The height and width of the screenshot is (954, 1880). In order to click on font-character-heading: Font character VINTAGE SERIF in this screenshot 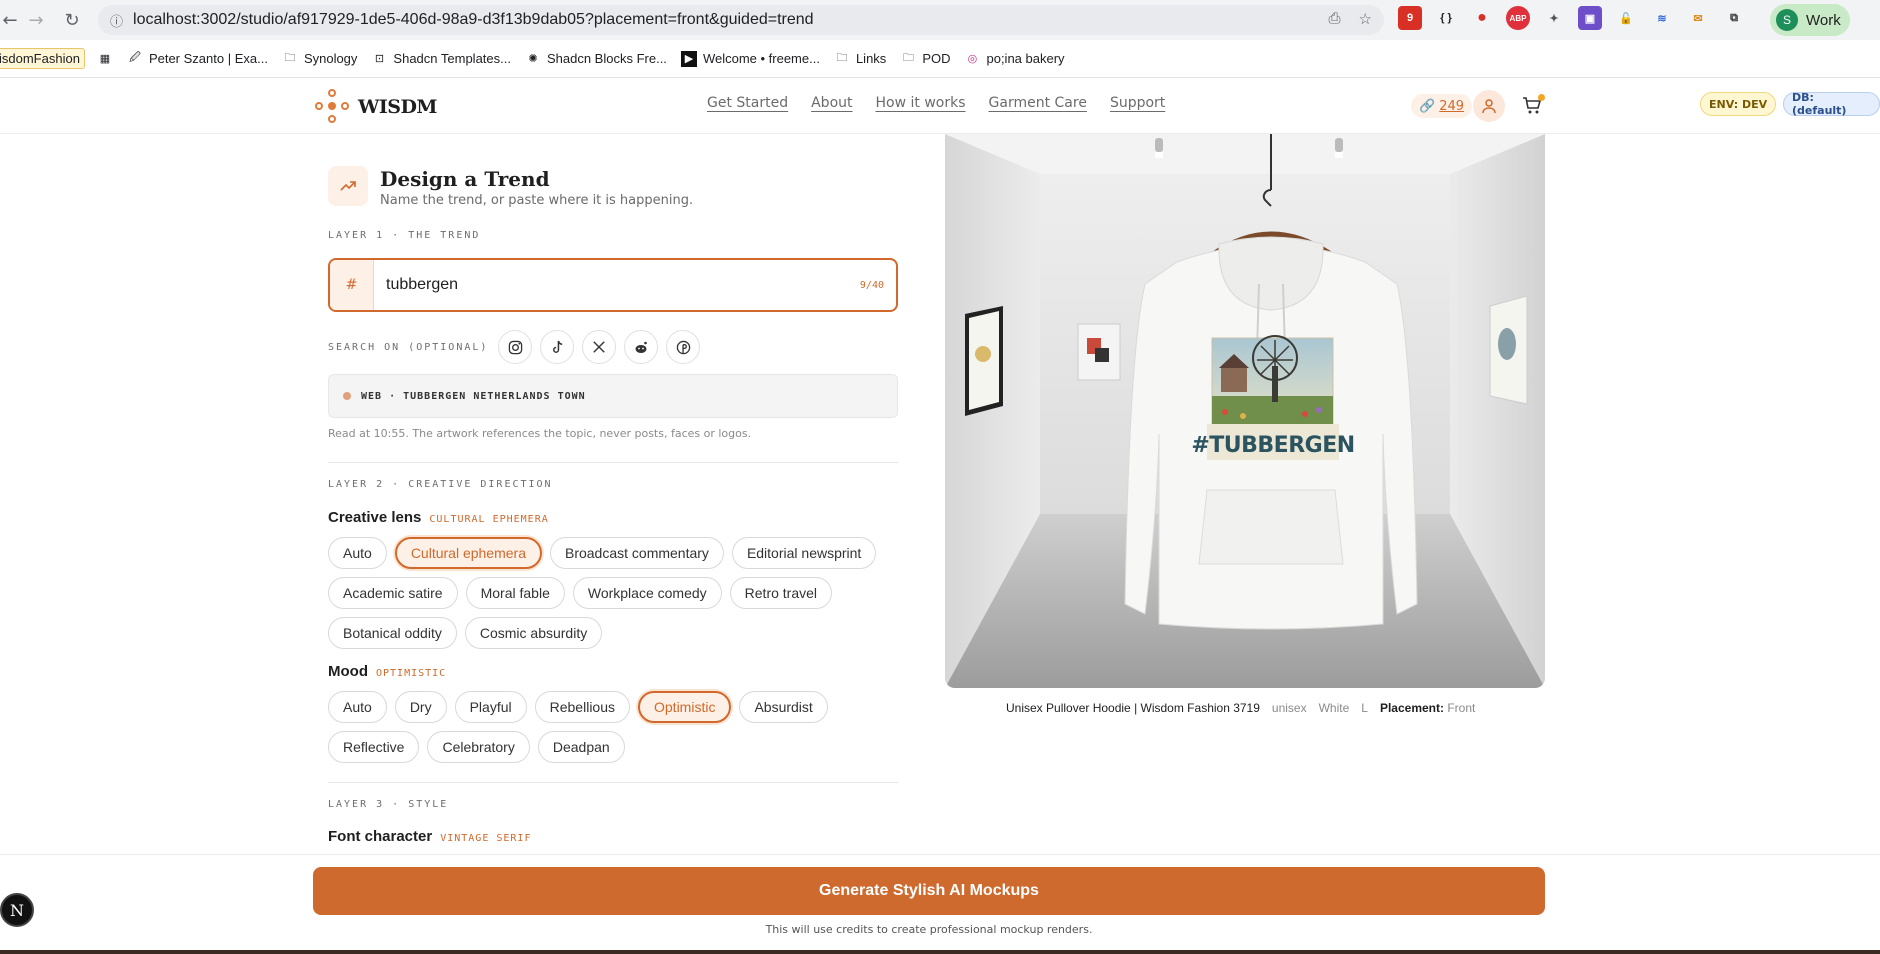, I will do `click(429, 836)`.